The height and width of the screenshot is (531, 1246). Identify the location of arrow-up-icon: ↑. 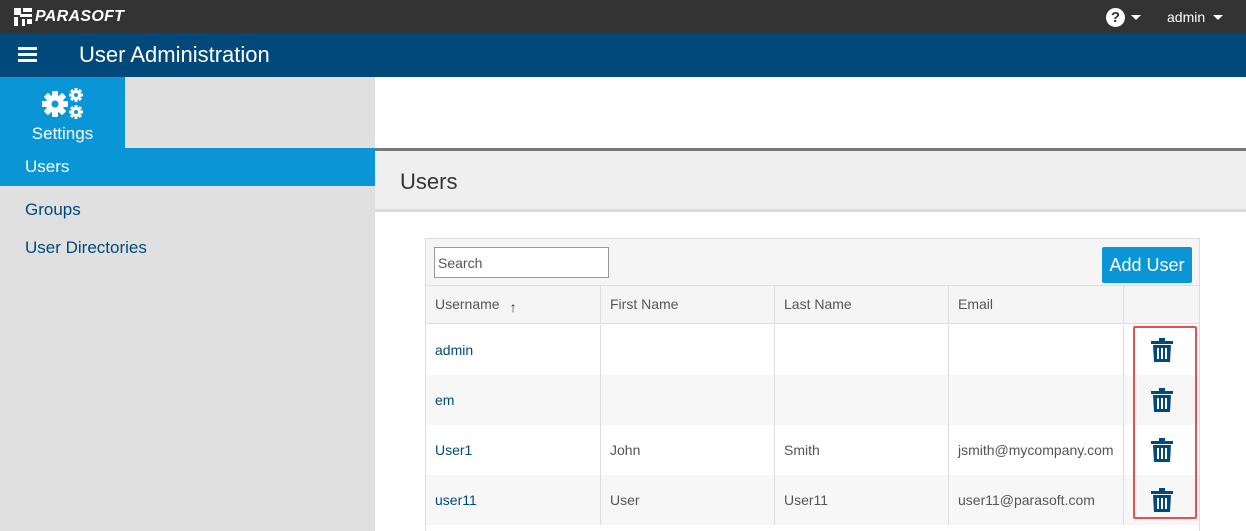
(513, 307).